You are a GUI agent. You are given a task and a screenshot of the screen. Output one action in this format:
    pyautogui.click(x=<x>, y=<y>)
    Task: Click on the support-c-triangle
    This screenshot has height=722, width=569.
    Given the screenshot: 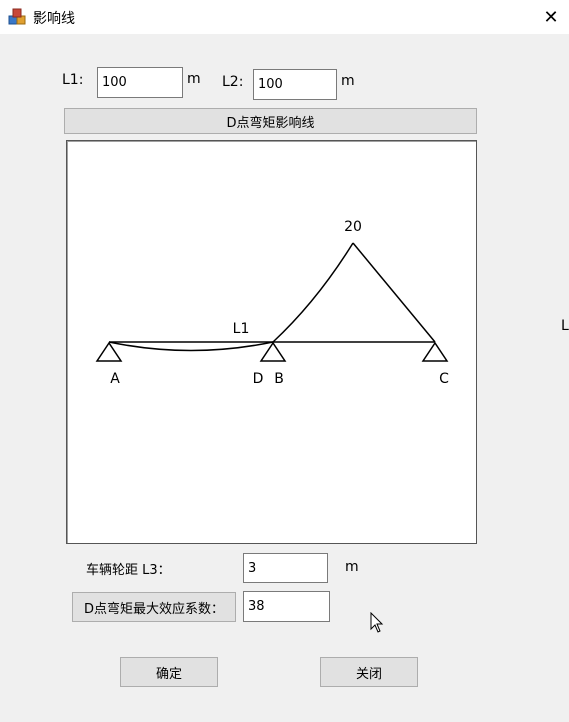 What is the action you would take?
    pyautogui.click(x=435, y=351)
    